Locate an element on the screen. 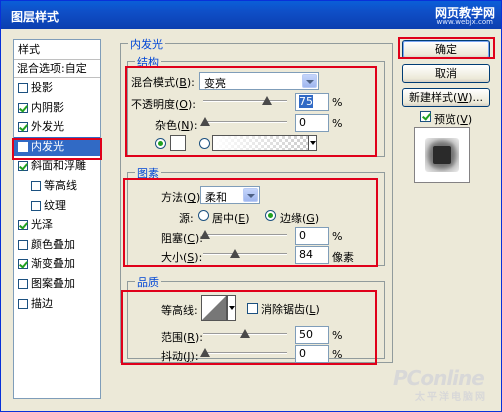  blend-mode-select: 变亮 is located at coordinates (259, 81).